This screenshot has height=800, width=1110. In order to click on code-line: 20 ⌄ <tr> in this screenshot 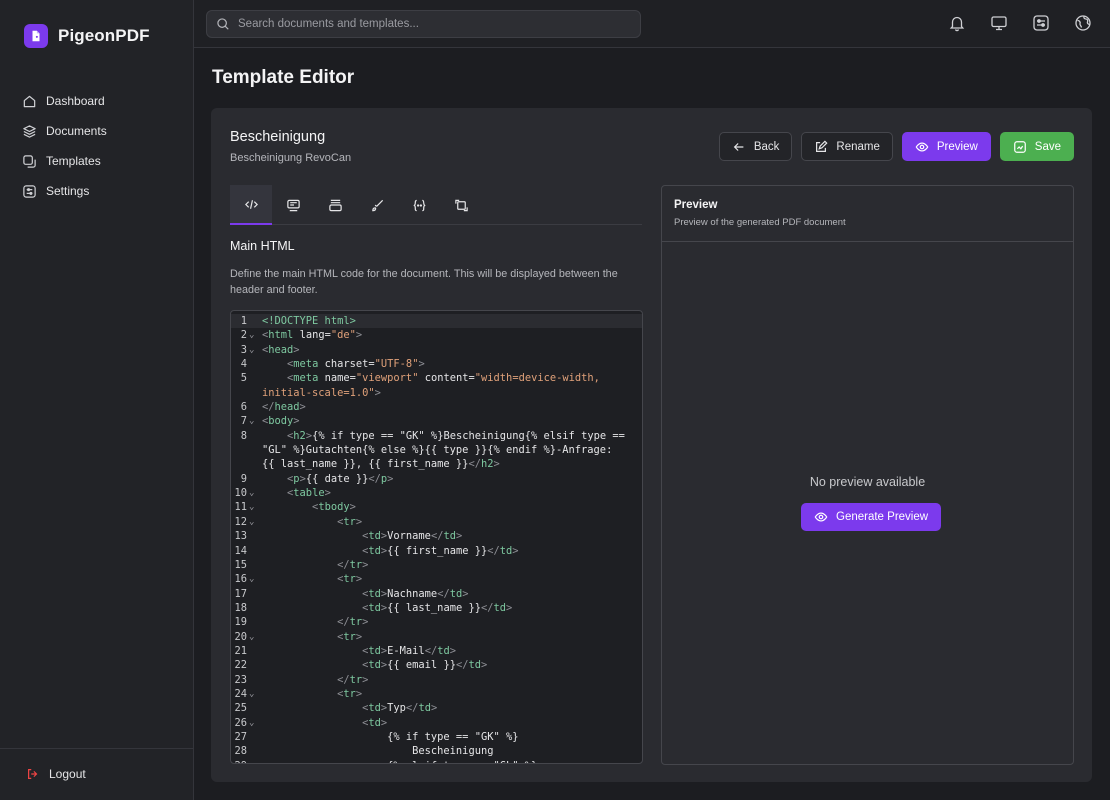, I will do `click(436, 637)`.